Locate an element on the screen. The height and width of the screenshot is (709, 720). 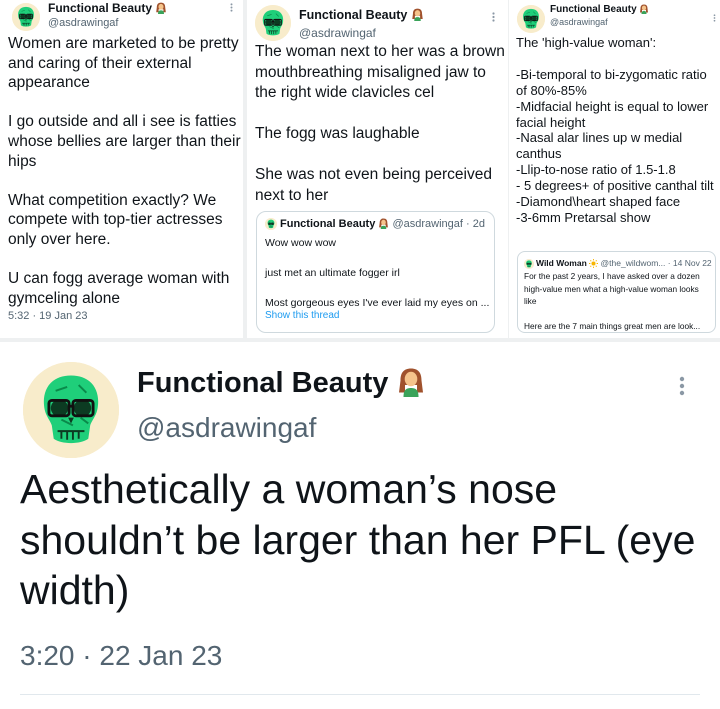
timestamp: 3:20 · 22 Jan 23 is located at coordinates (121, 656).